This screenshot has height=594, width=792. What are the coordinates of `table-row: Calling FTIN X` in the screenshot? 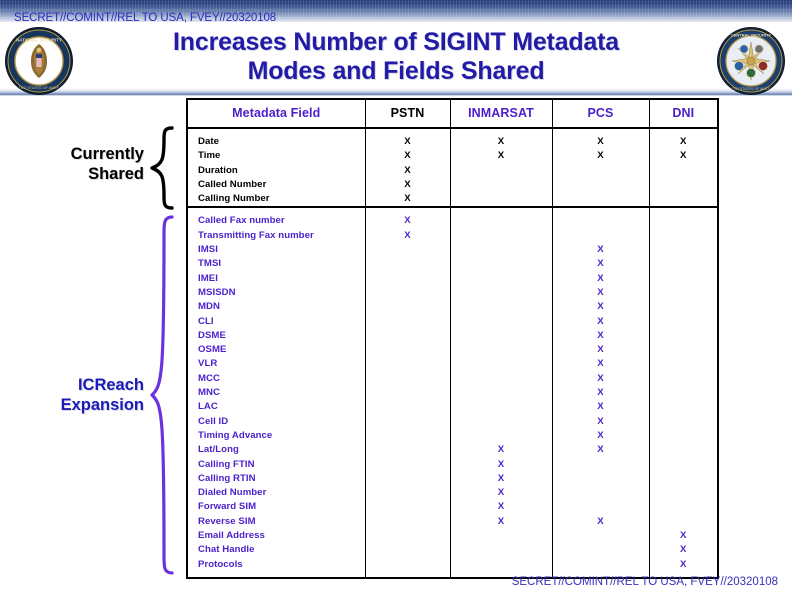 It's located at (452, 464).